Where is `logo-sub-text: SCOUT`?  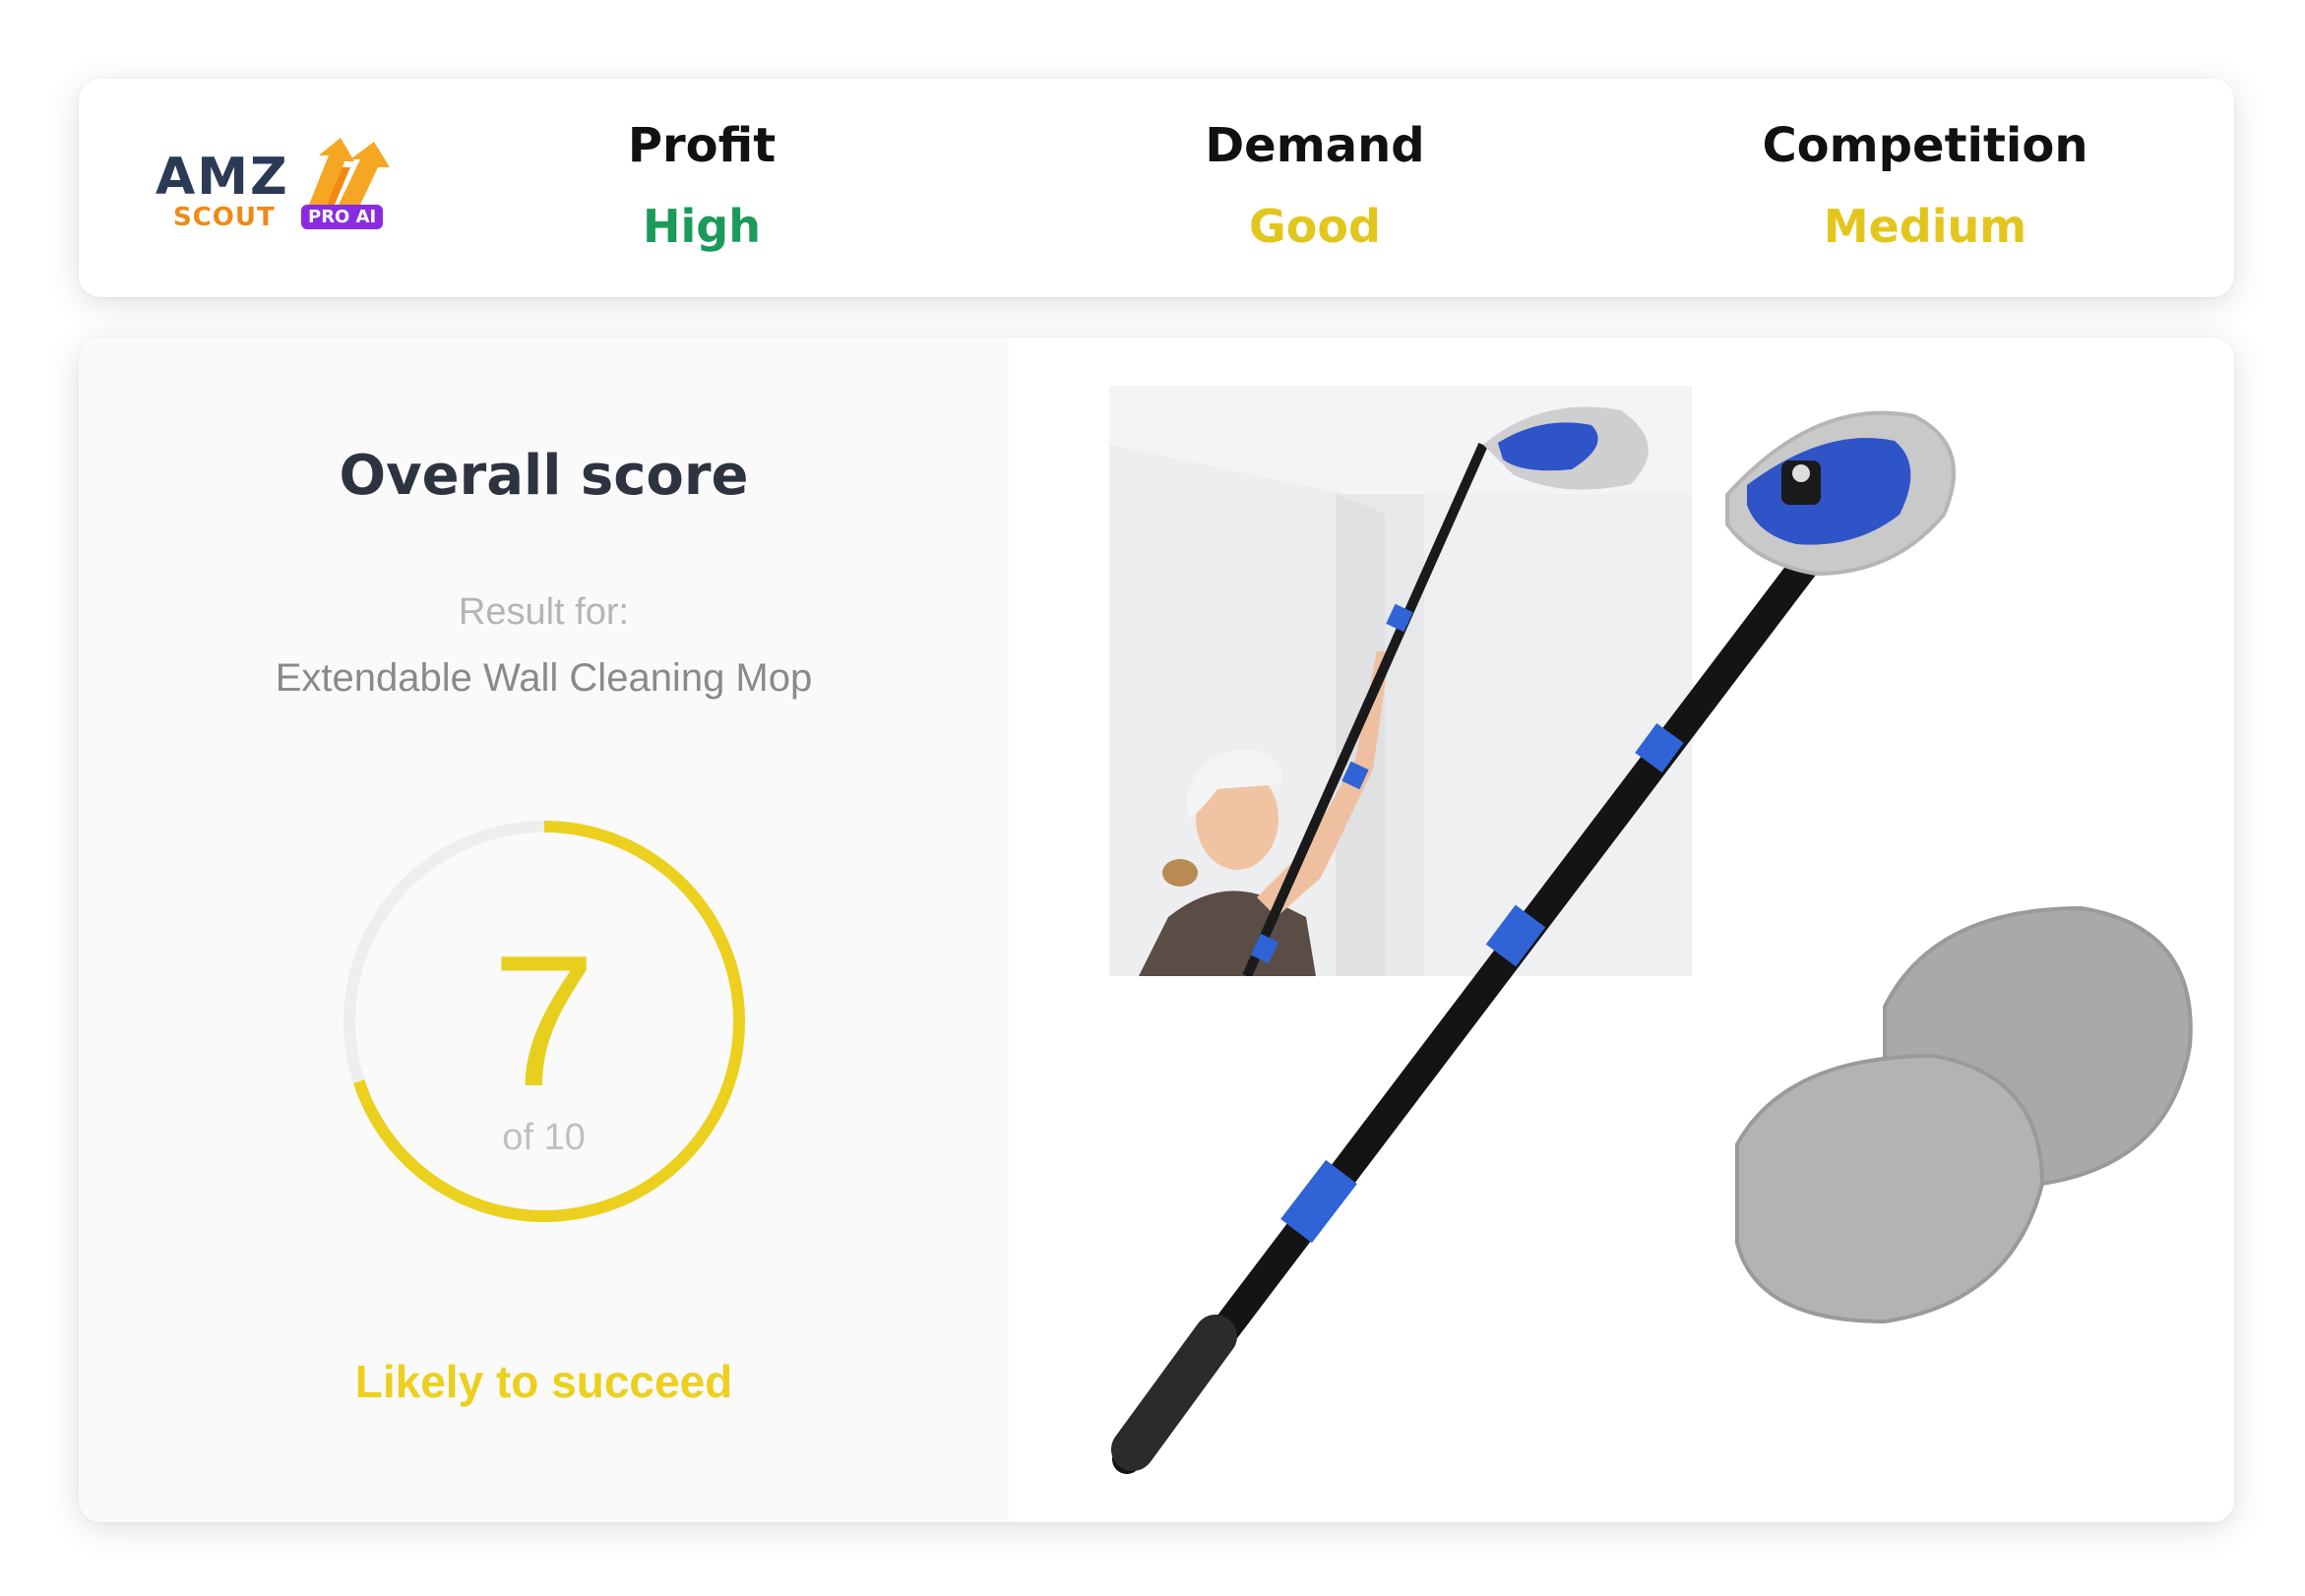 logo-sub-text: SCOUT is located at coordinates (224, 217).